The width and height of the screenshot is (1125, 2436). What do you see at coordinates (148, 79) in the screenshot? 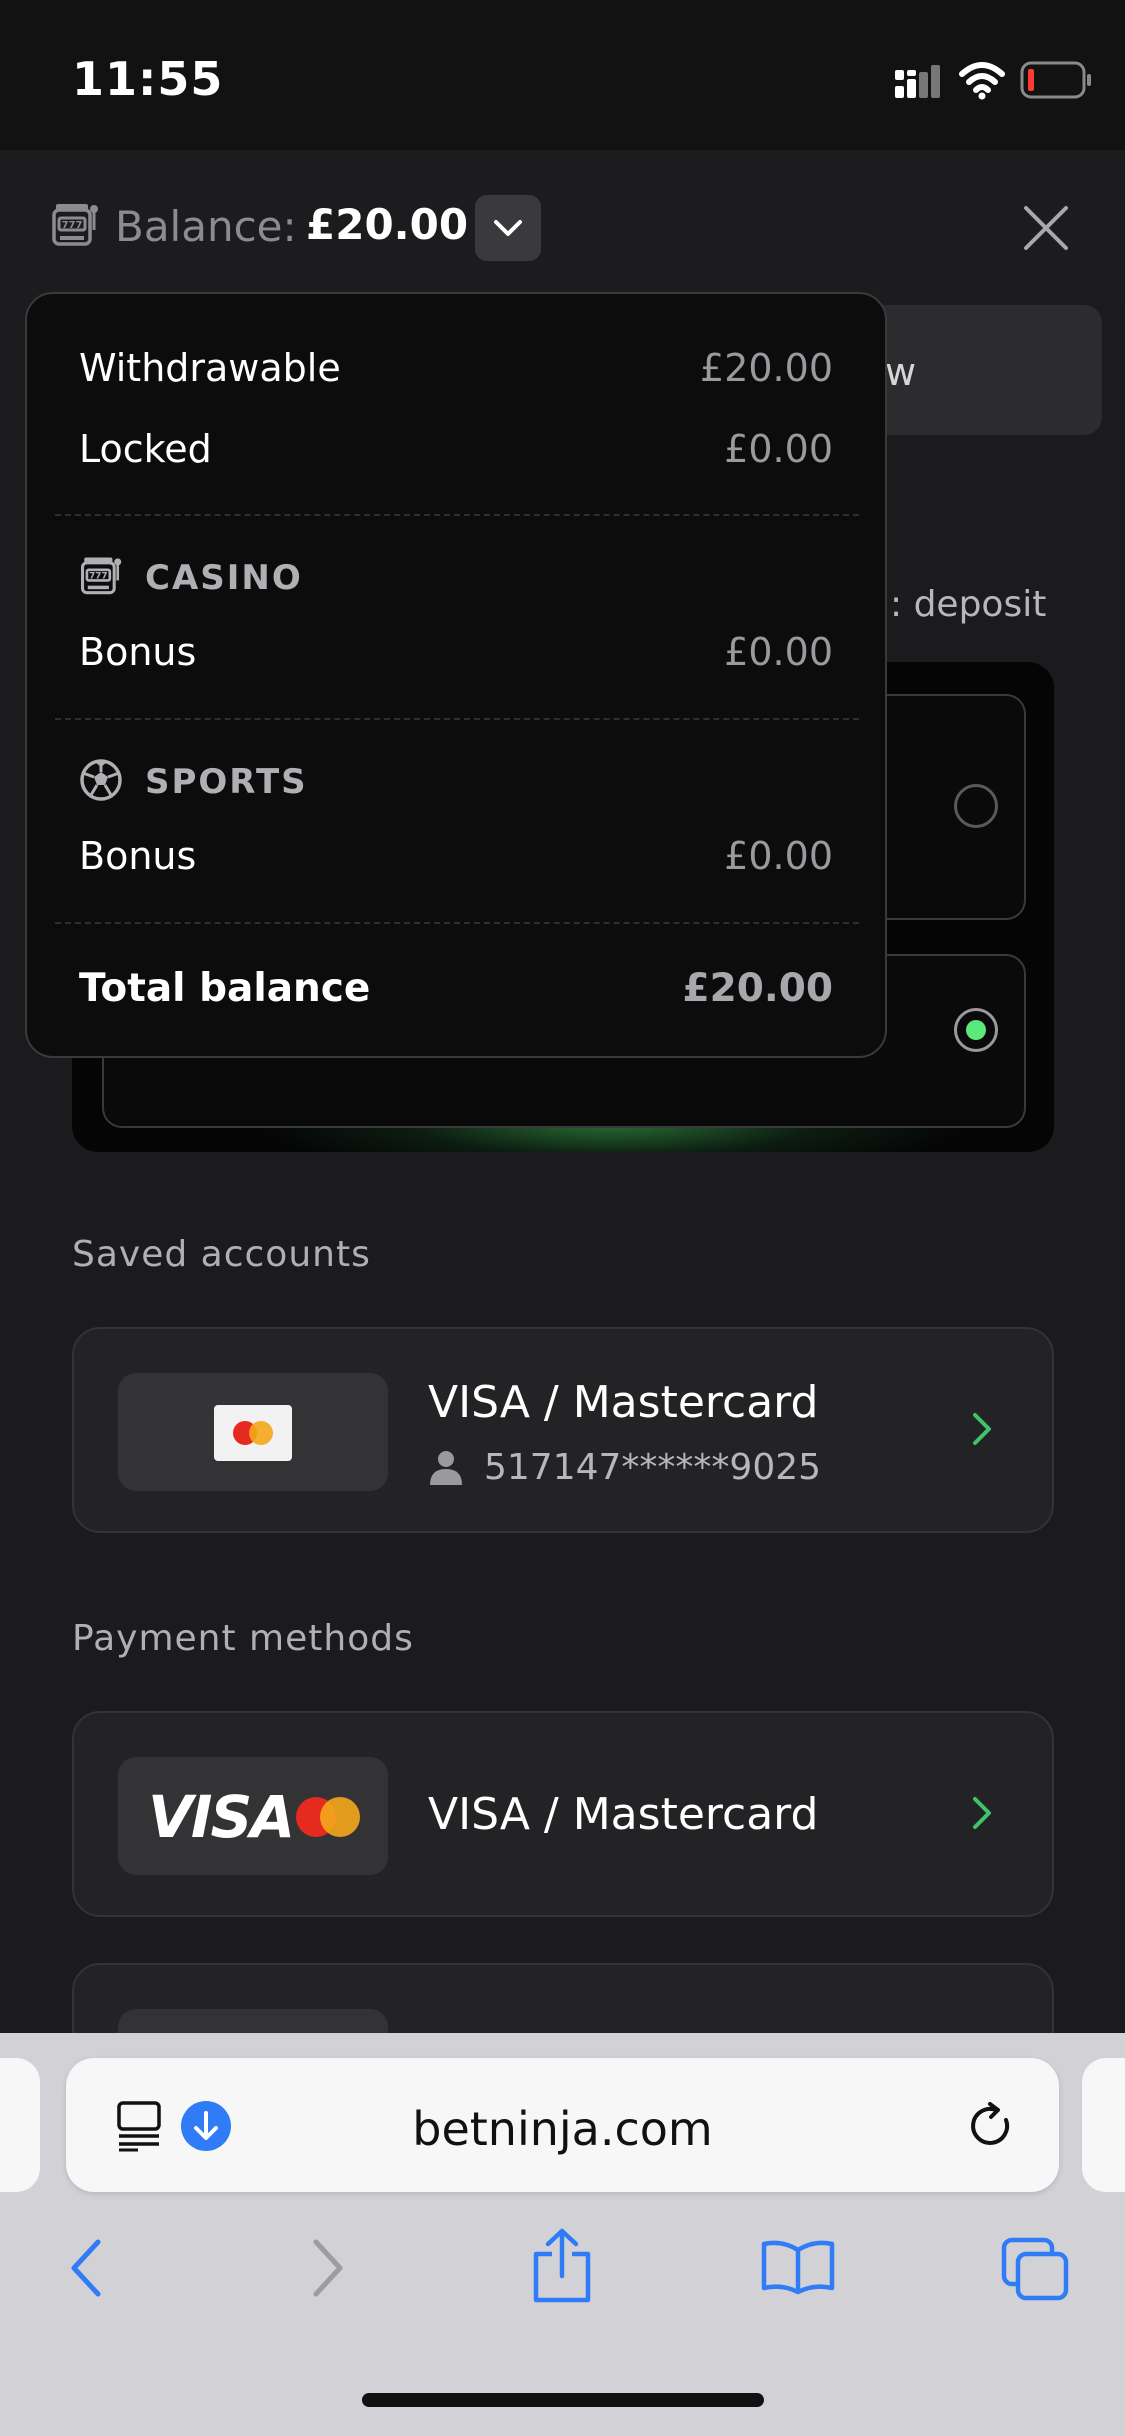
I see `status-time: 11:55` at bounding box center [148, 79].